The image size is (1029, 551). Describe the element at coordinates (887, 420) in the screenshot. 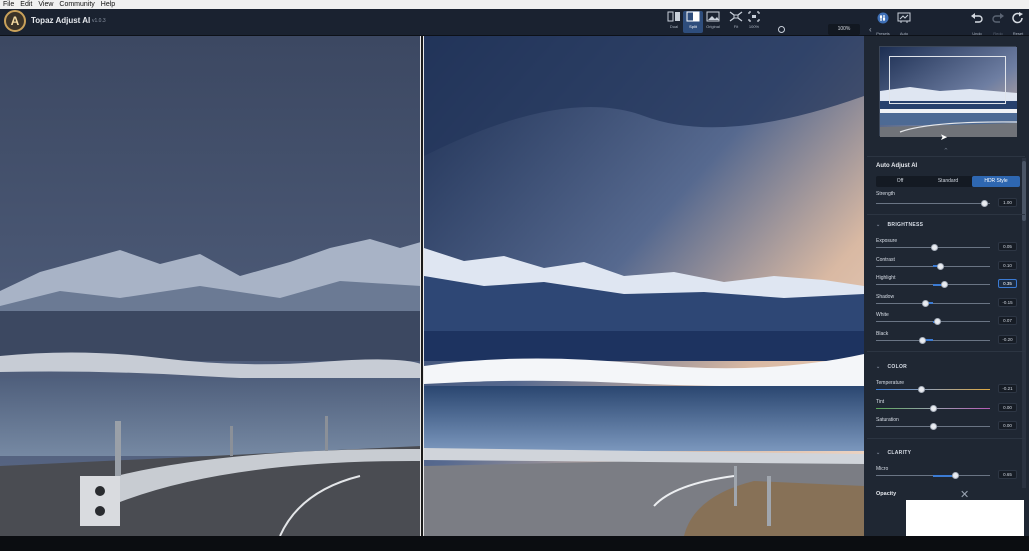

I see `saturation-label: Saturation` at that location.